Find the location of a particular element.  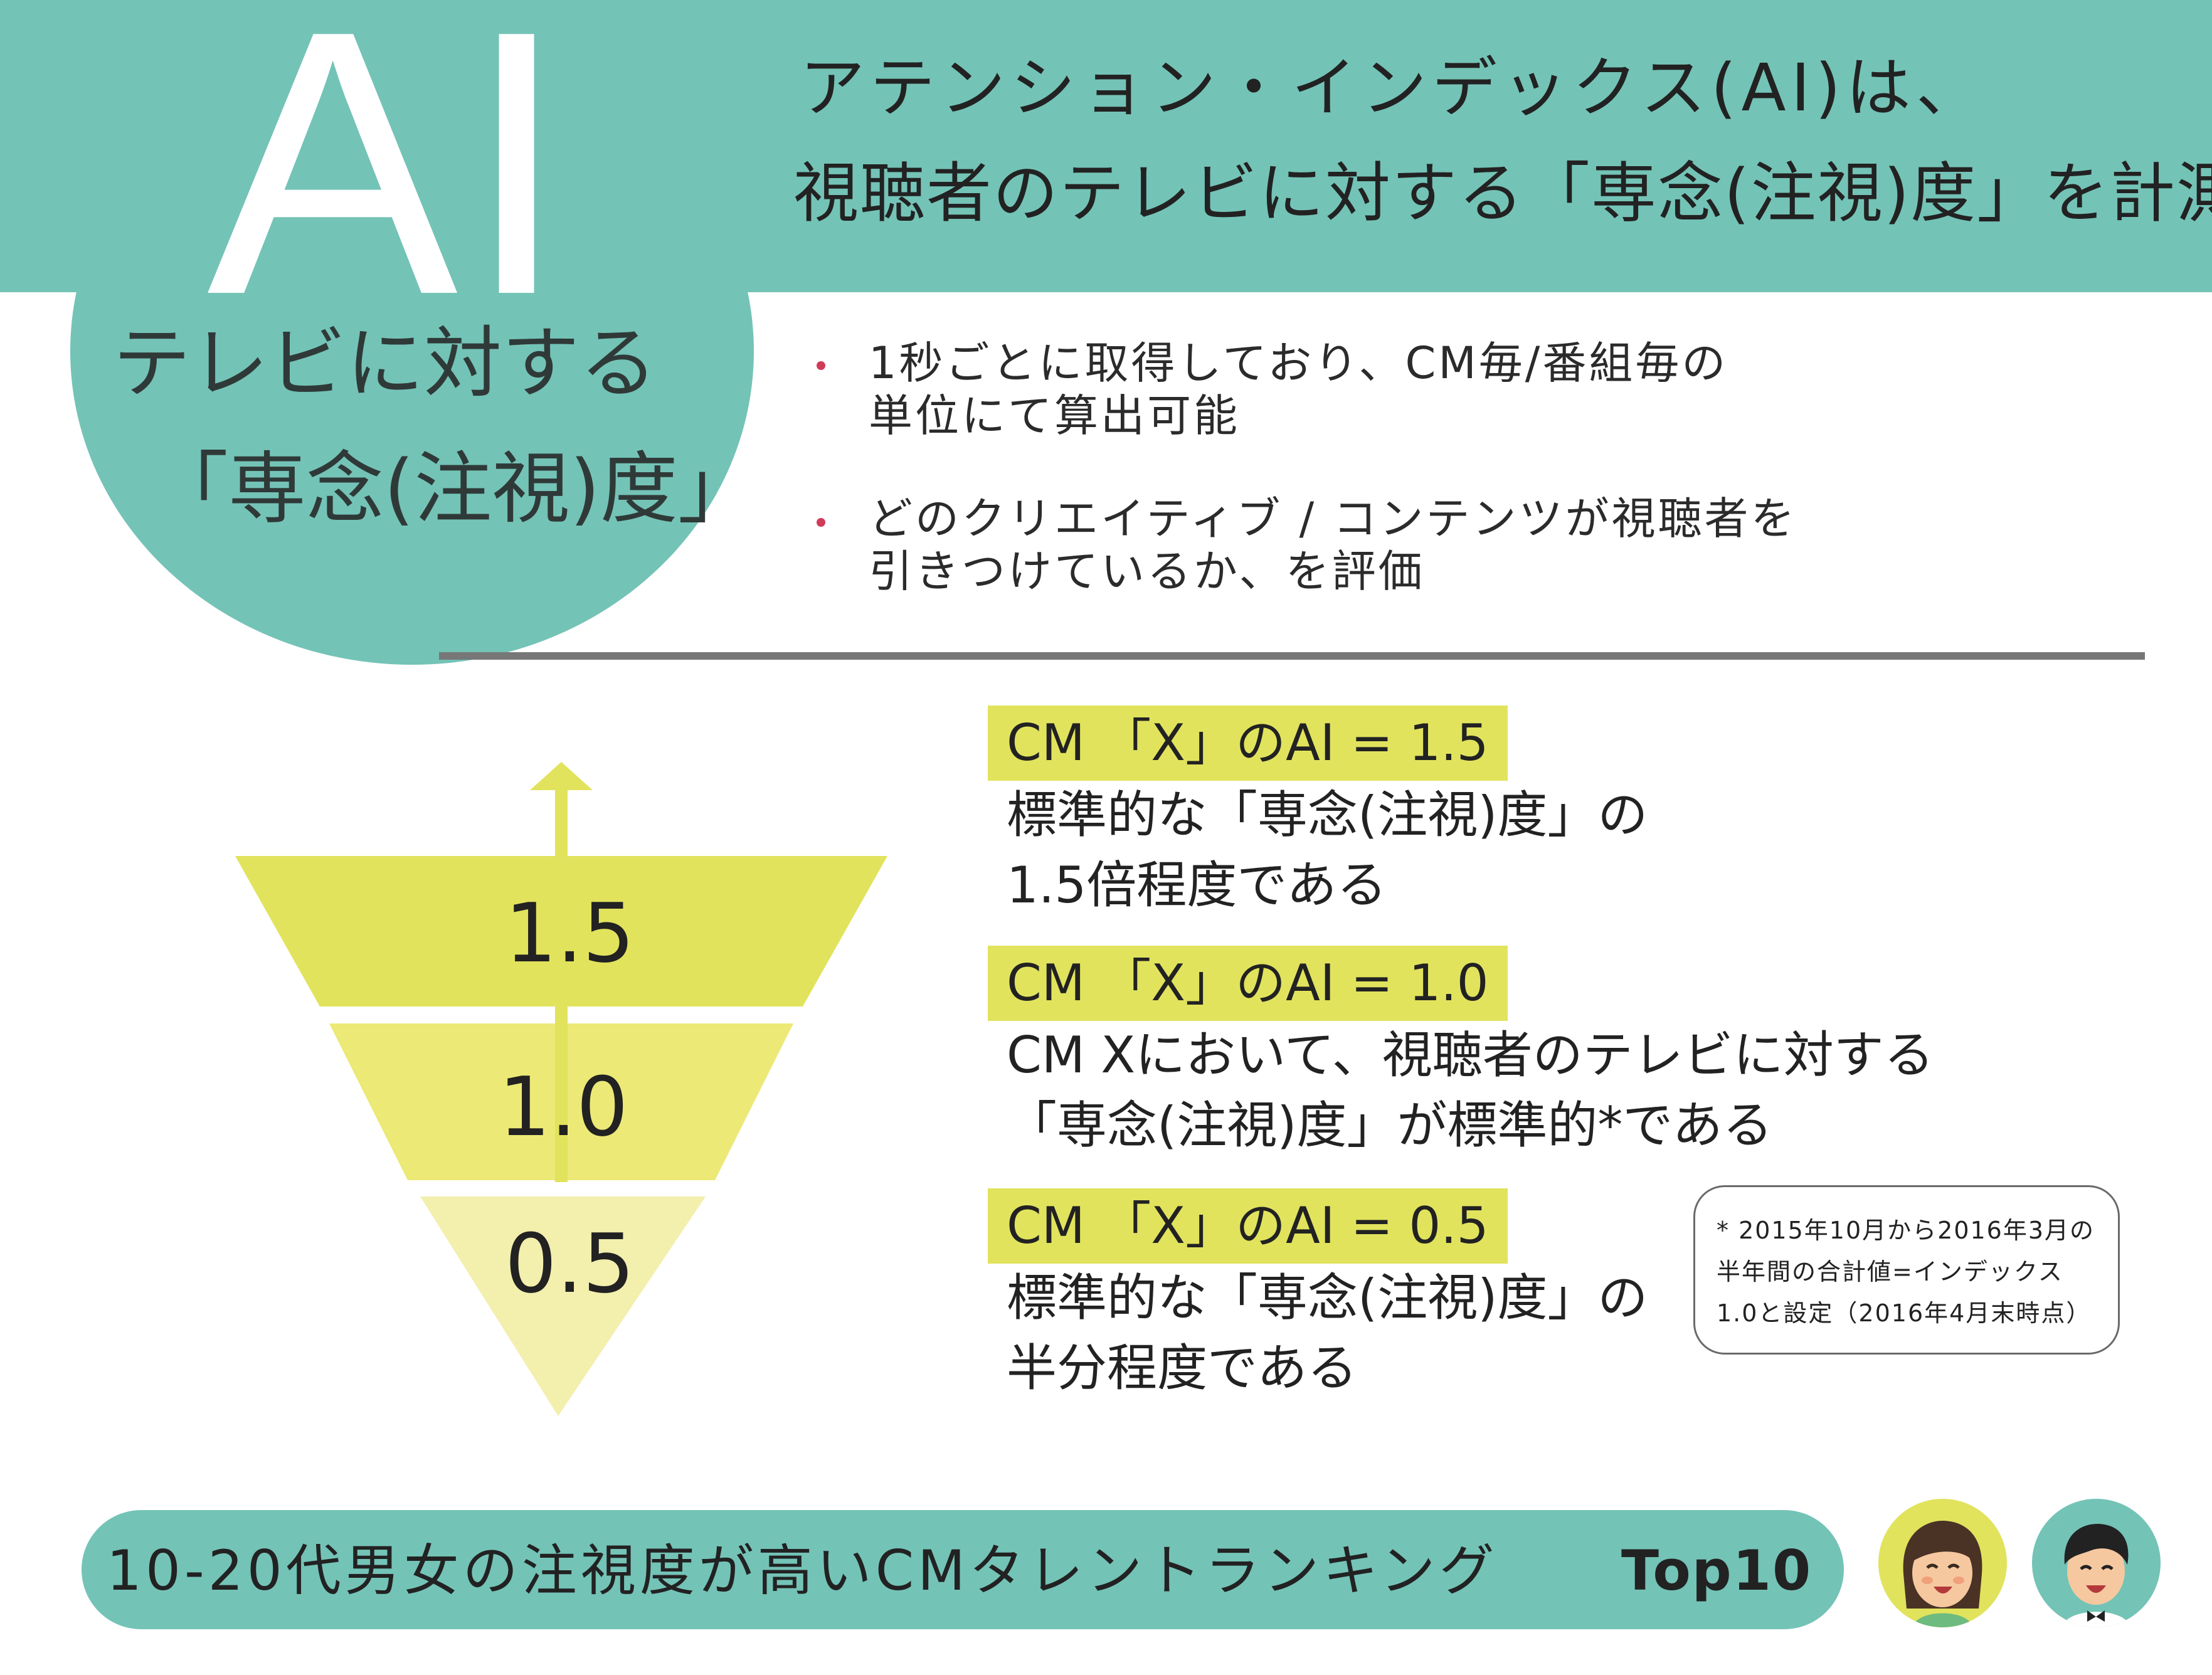

explanation-heading-3: CM 「X」のAI = 0.5 is located at coordinates (1248, 1226).